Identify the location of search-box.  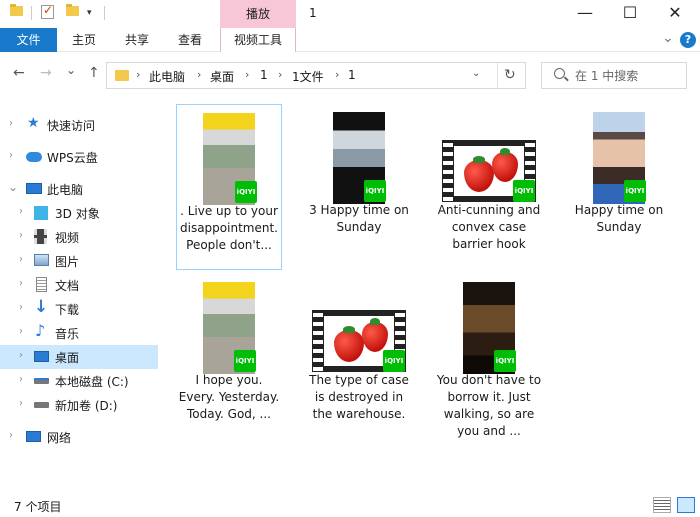
(614, 75).